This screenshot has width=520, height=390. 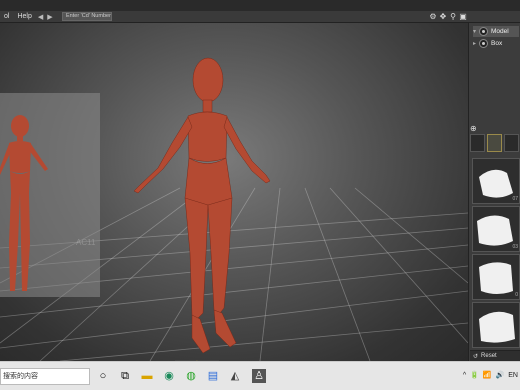 What do you see at coordinates (496, 181) in the screenshot?
I see `preset-thumbnail: 07` at bounding box center [496, 181].